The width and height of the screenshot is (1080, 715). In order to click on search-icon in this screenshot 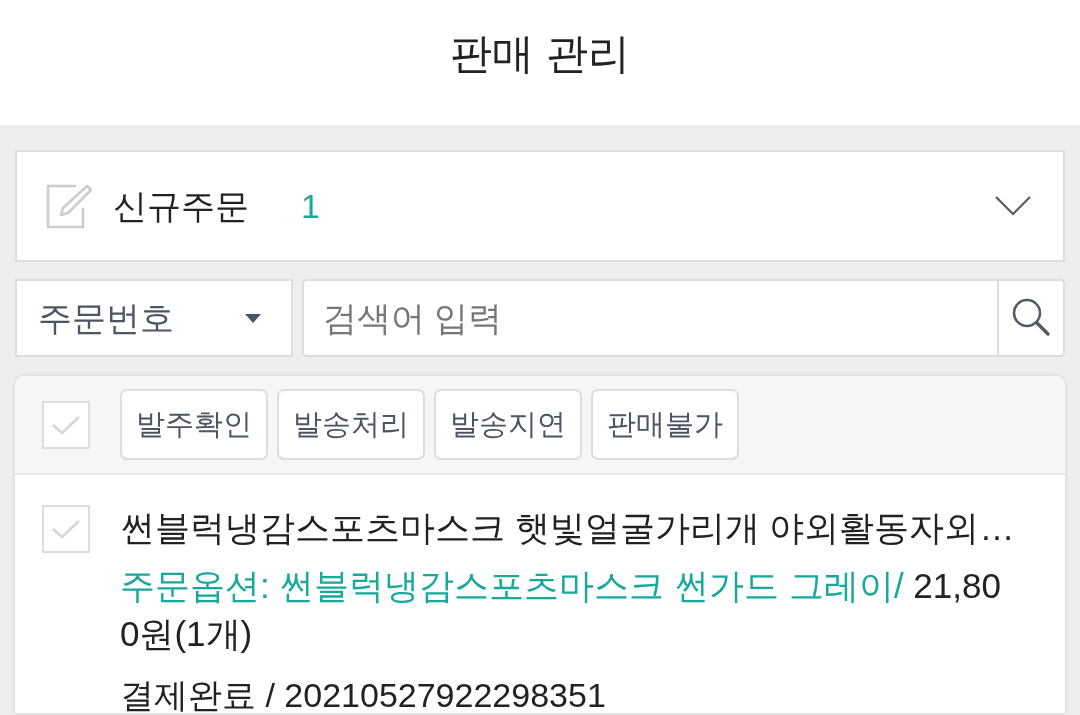, I will do `click(1031, 318)`.